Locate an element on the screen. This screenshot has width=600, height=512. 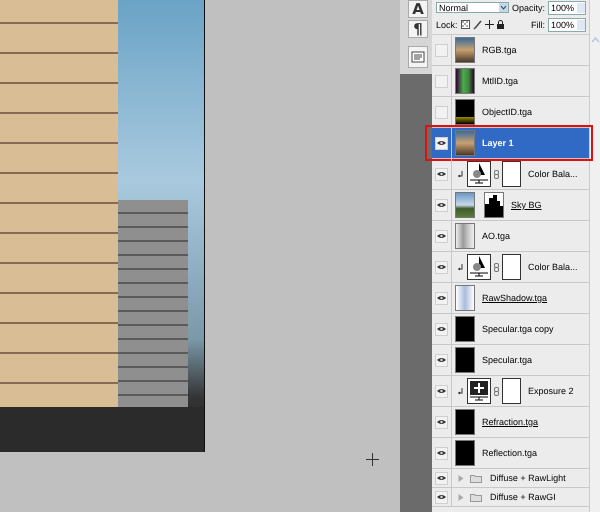
layer-row: Exposure 2 is located at coordinates (510, 391).